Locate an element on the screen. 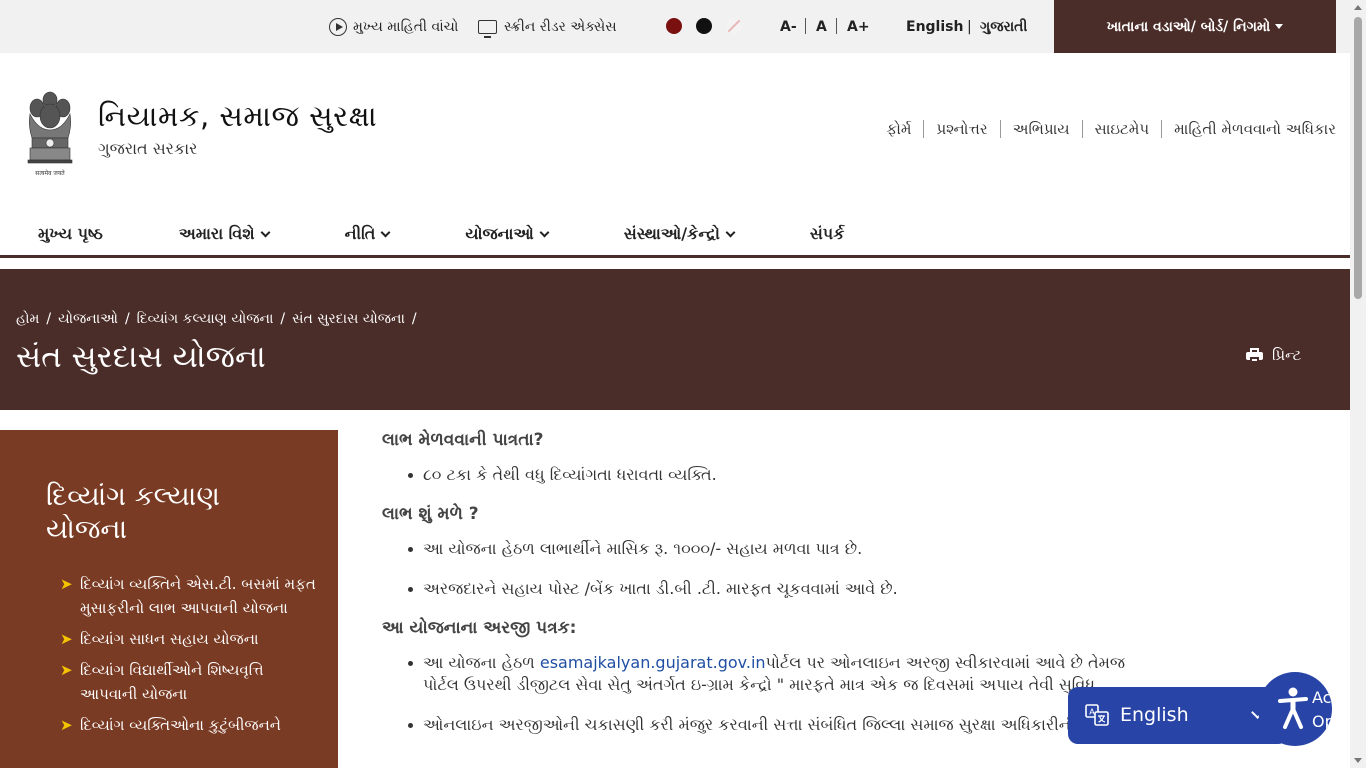 The height and width of the screenshot is (768, 1366). nav-home: મુખ્ય પૃષ્ઠ is located at coordinates (70, 234).